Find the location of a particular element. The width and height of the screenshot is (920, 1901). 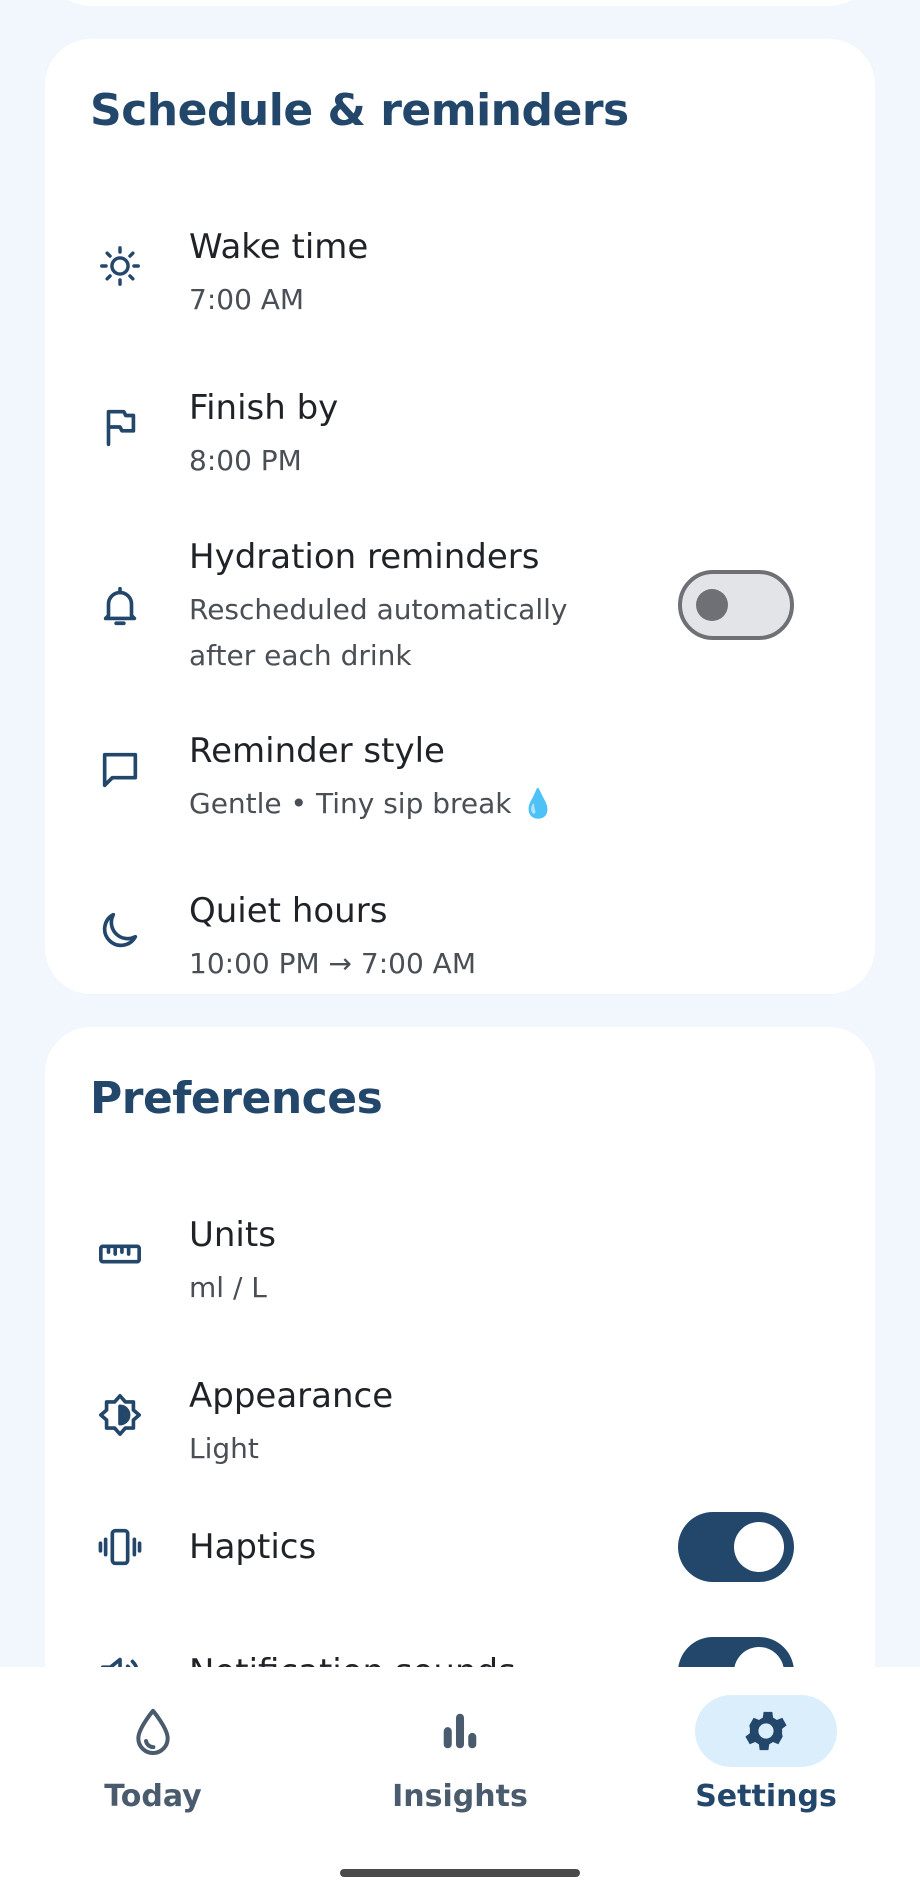

appearance-value: Light is located at coordinates (224, 1448).